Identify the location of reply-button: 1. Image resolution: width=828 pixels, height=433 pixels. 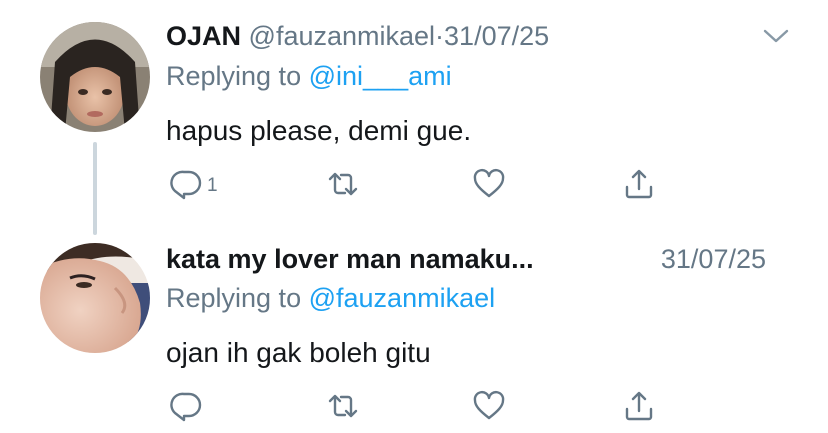
(194, 184).